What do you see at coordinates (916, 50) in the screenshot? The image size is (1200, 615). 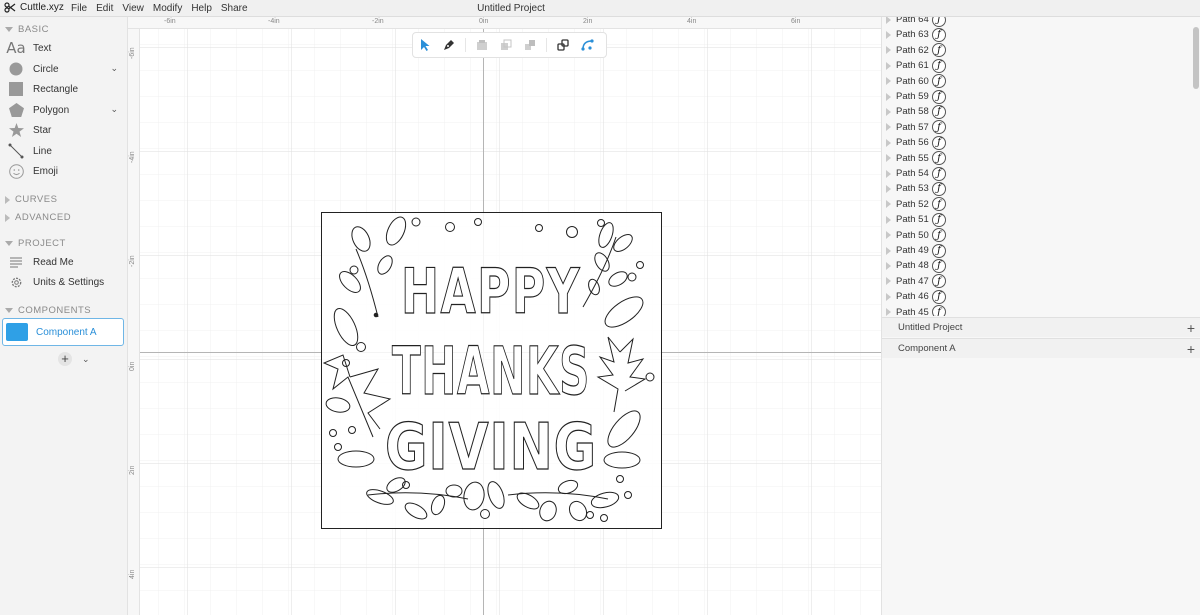 I see `path-row: Path 62 ƒ` at bounding box center [916, 50].